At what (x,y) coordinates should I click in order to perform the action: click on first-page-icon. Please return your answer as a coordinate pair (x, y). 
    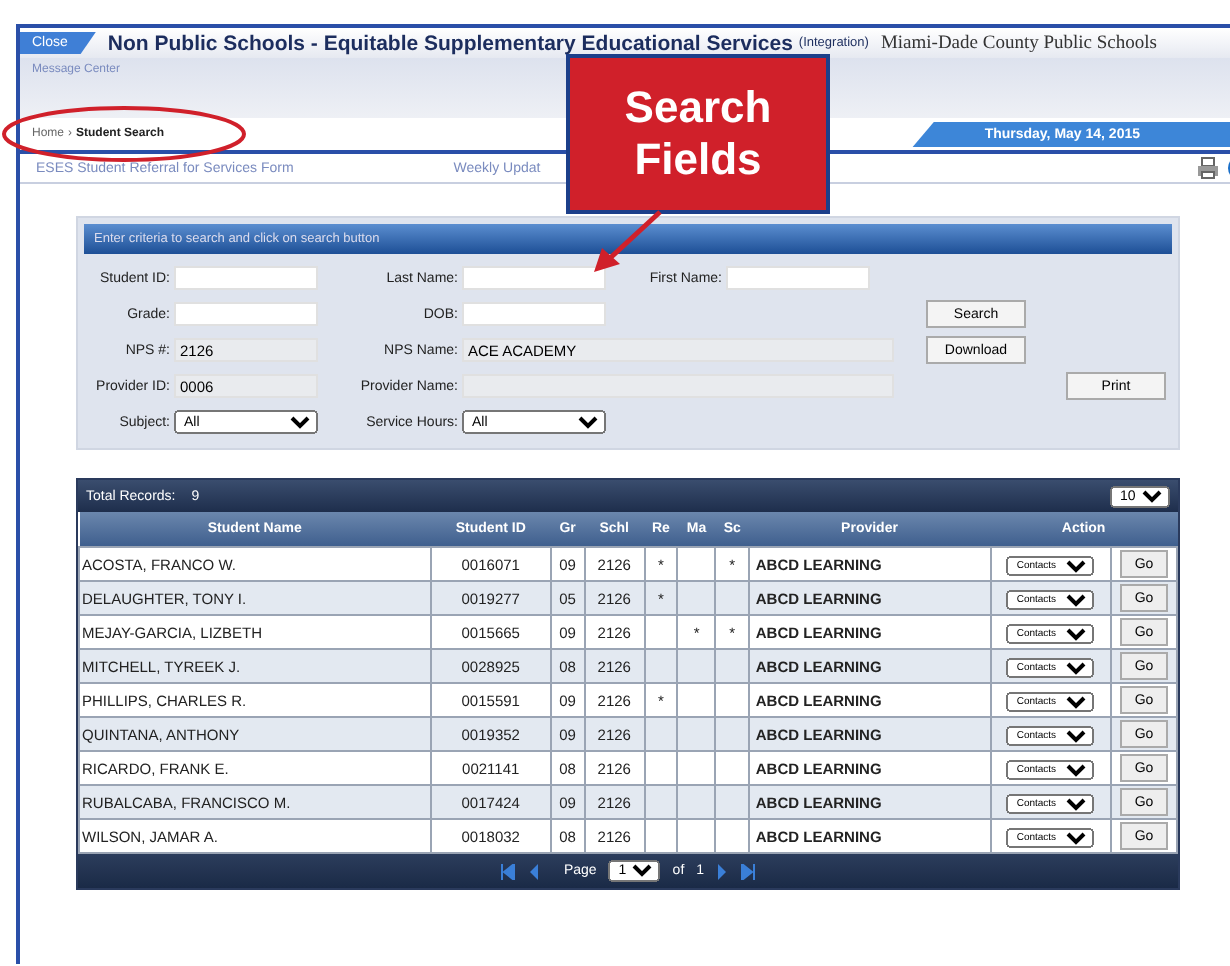
    Looking at the image, I should click on (507, 871).